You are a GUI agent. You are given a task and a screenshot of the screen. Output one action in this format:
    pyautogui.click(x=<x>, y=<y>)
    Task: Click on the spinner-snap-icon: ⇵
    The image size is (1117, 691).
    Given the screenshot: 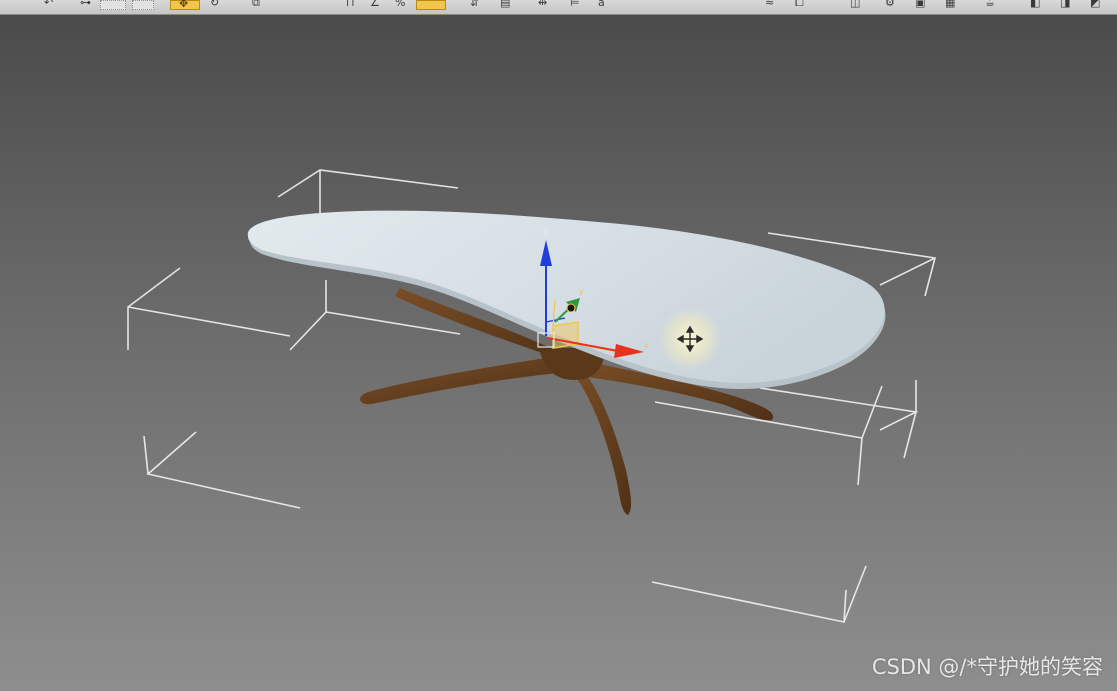 What is the action you would take?
    pyautogui.click(x=474, y=4)
    